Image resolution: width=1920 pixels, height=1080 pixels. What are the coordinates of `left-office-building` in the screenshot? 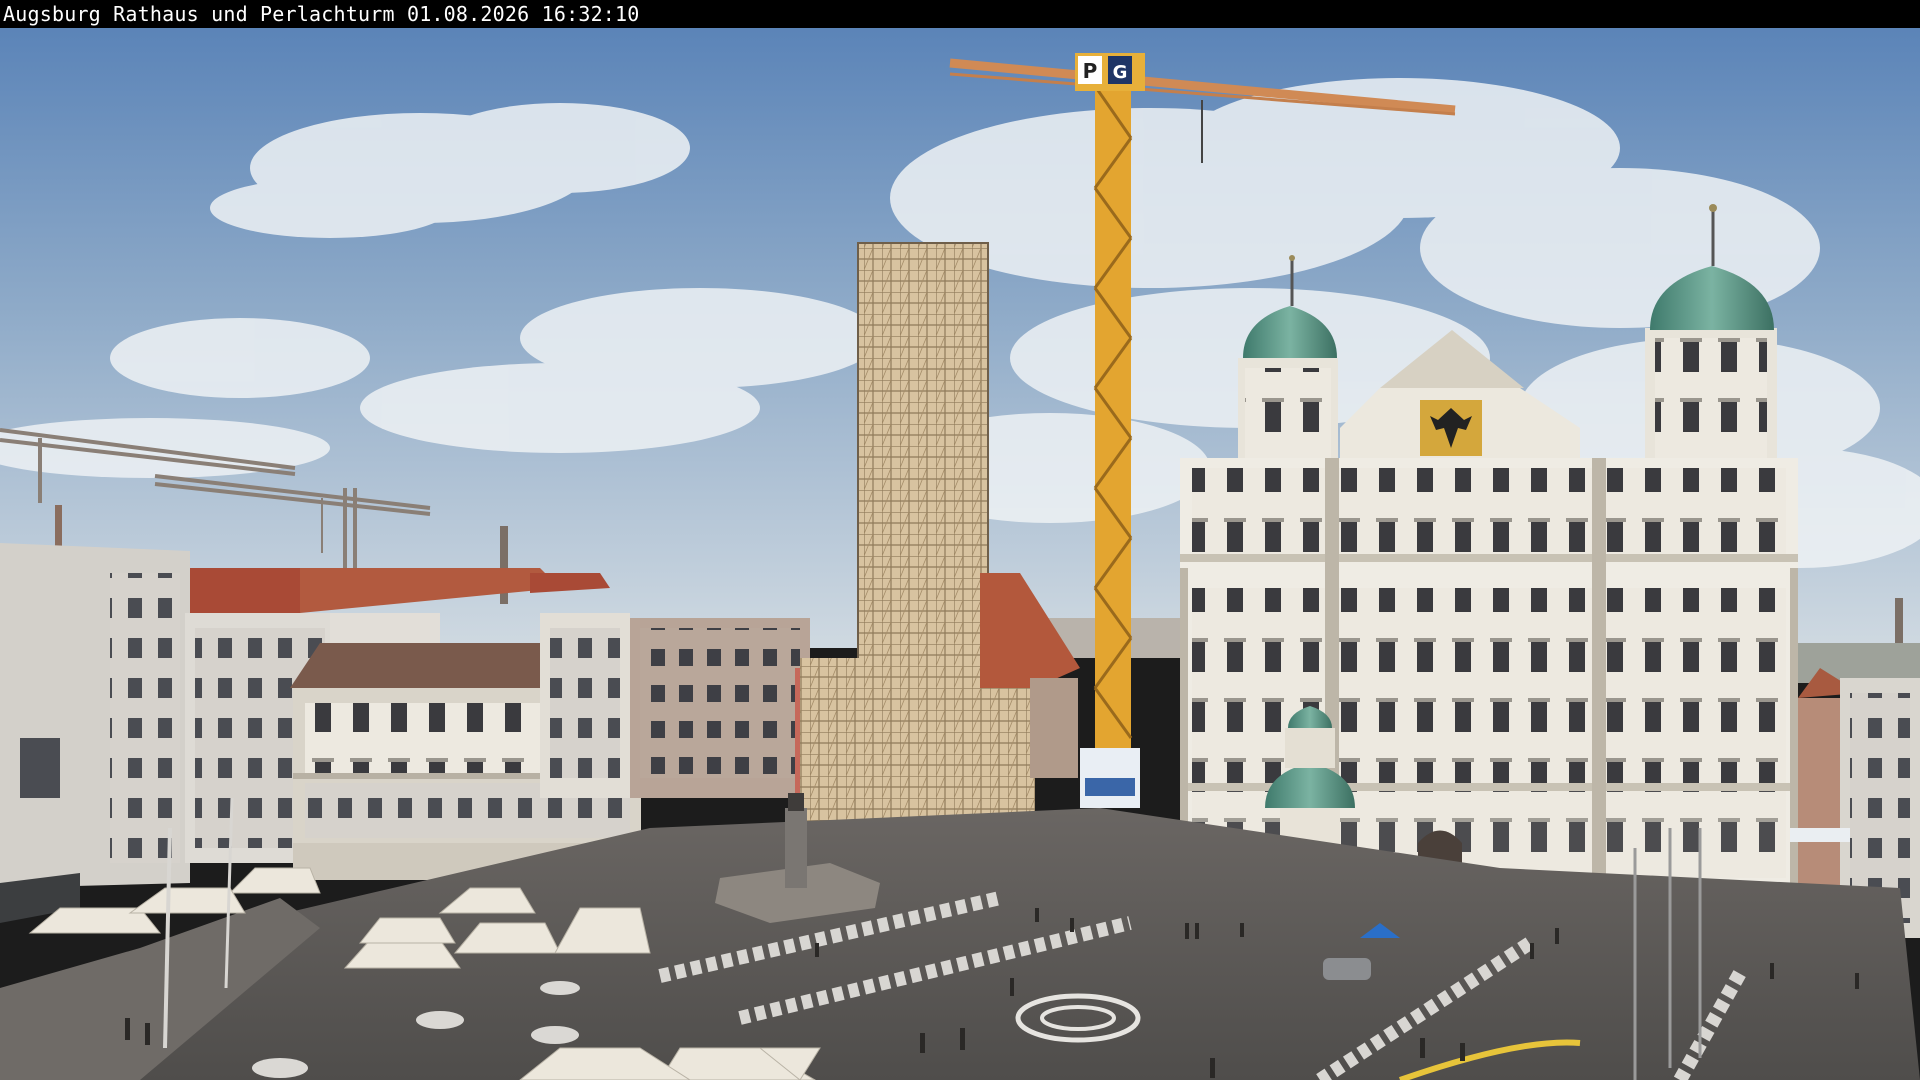 It's located at (95, 733).